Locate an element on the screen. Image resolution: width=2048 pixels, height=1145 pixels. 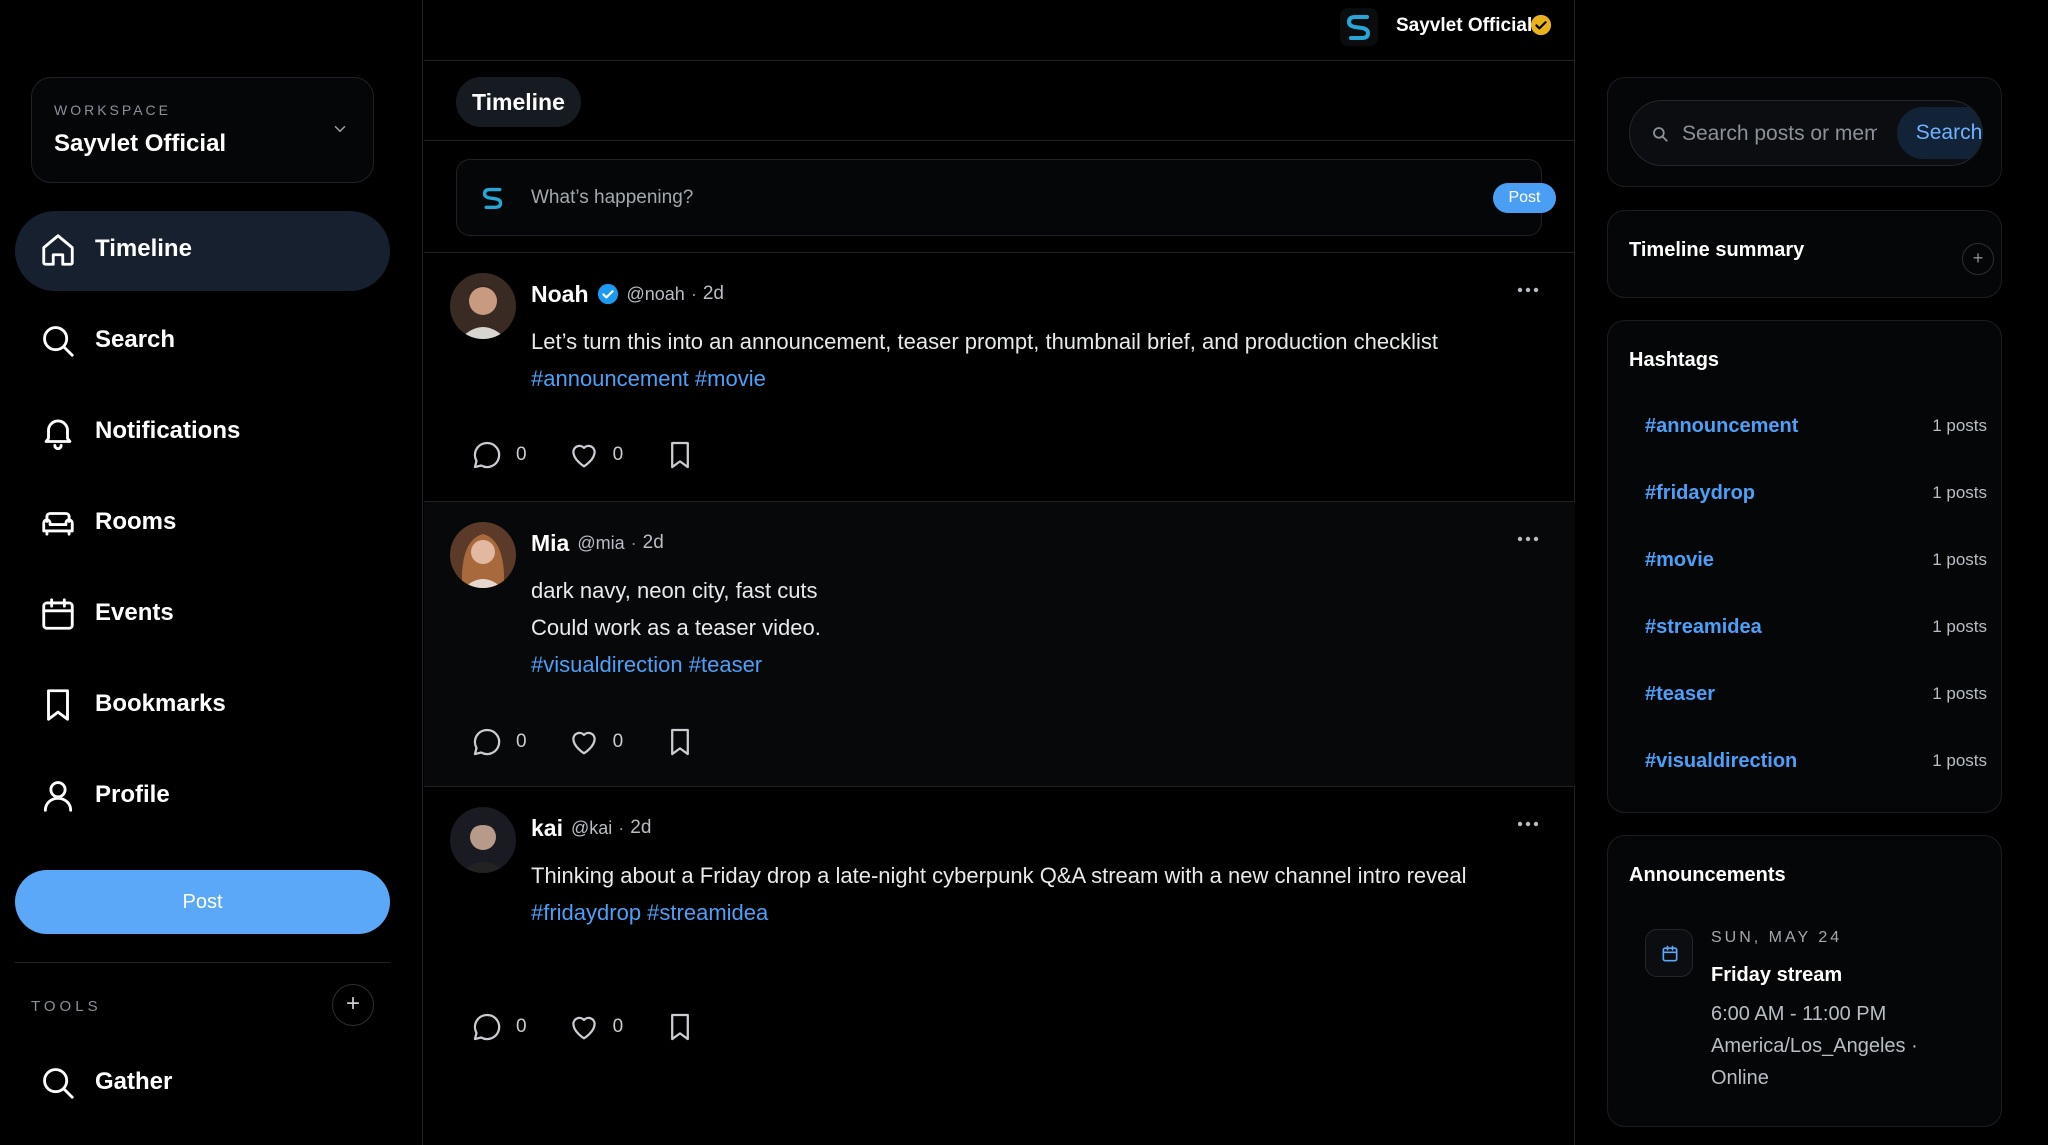
nav-label: Events is located at coordinates (134, 612).